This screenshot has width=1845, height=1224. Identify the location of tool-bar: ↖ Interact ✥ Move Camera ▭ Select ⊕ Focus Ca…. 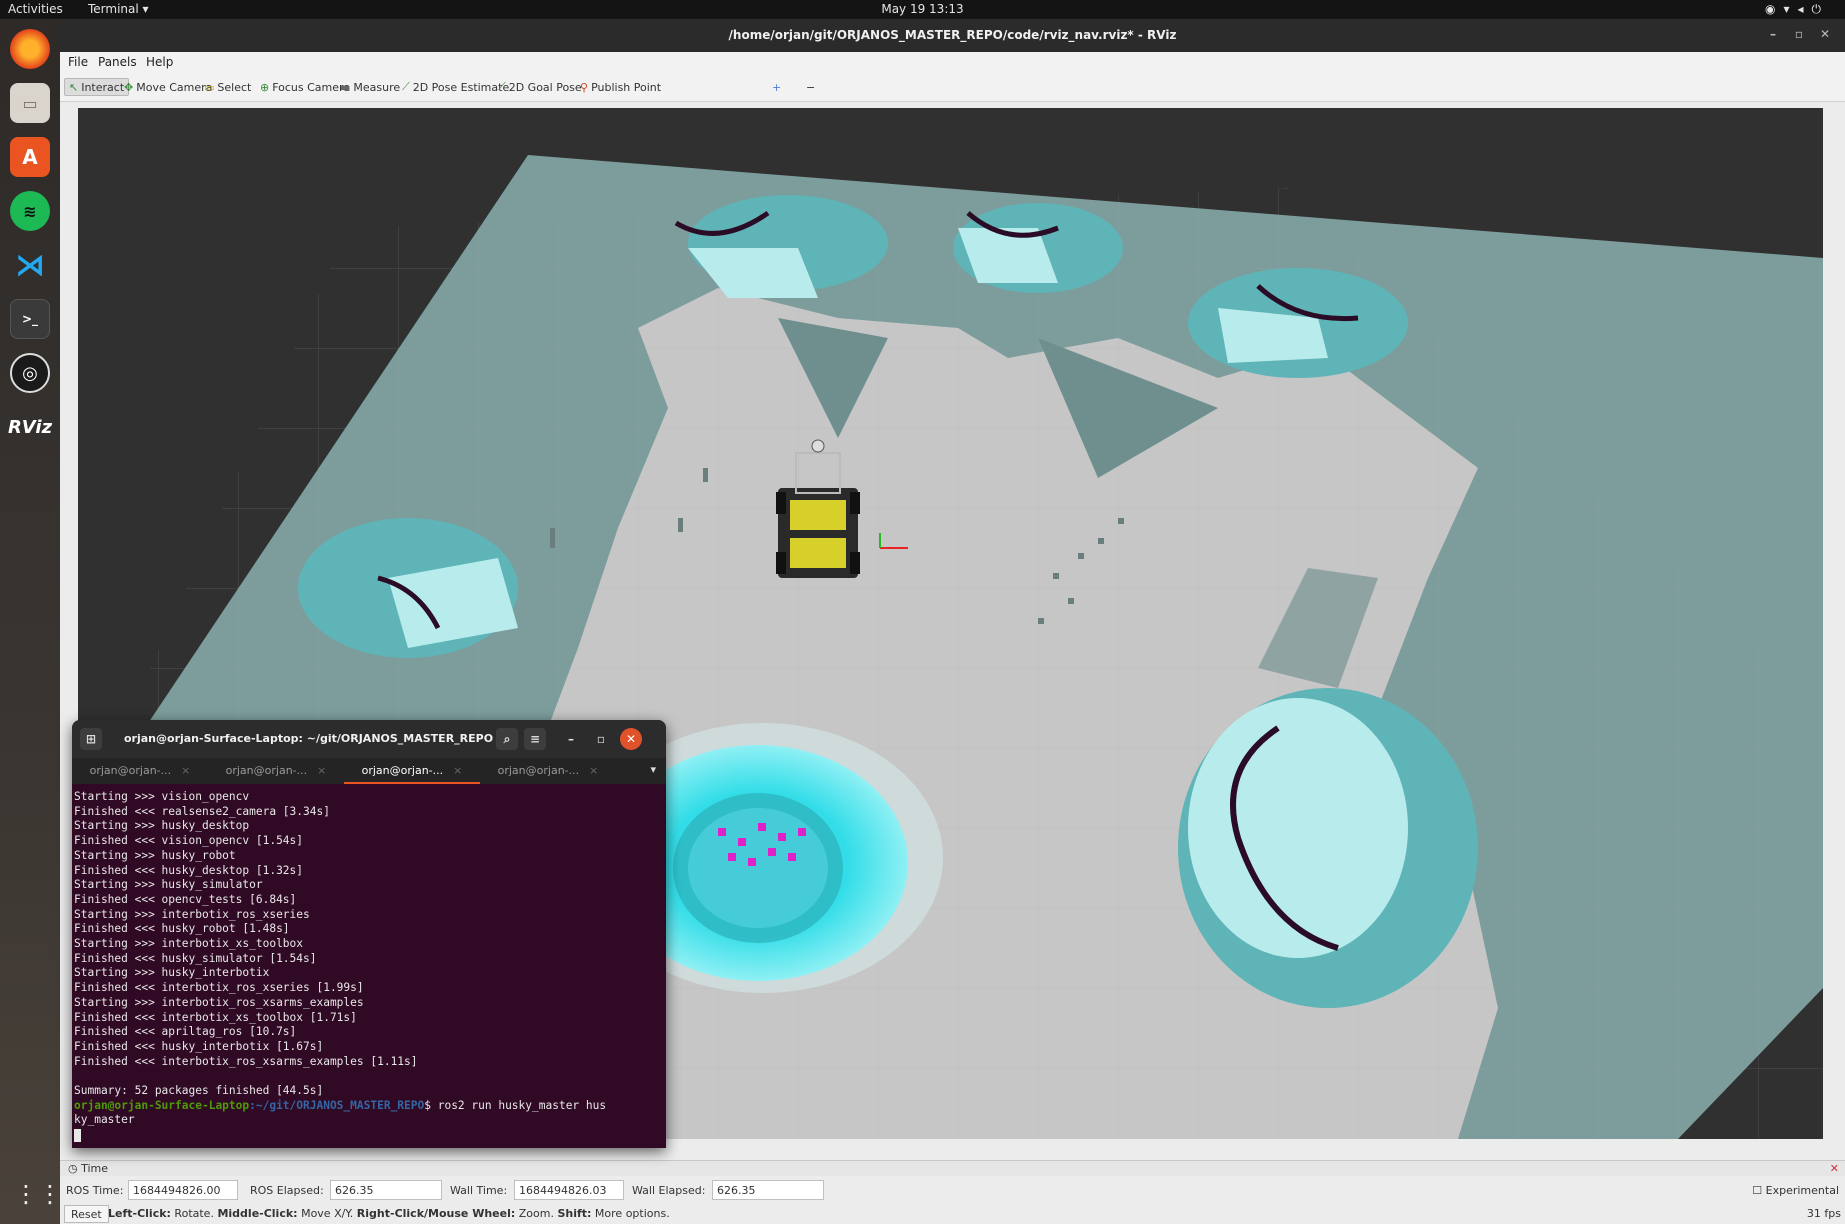
(952, 87).